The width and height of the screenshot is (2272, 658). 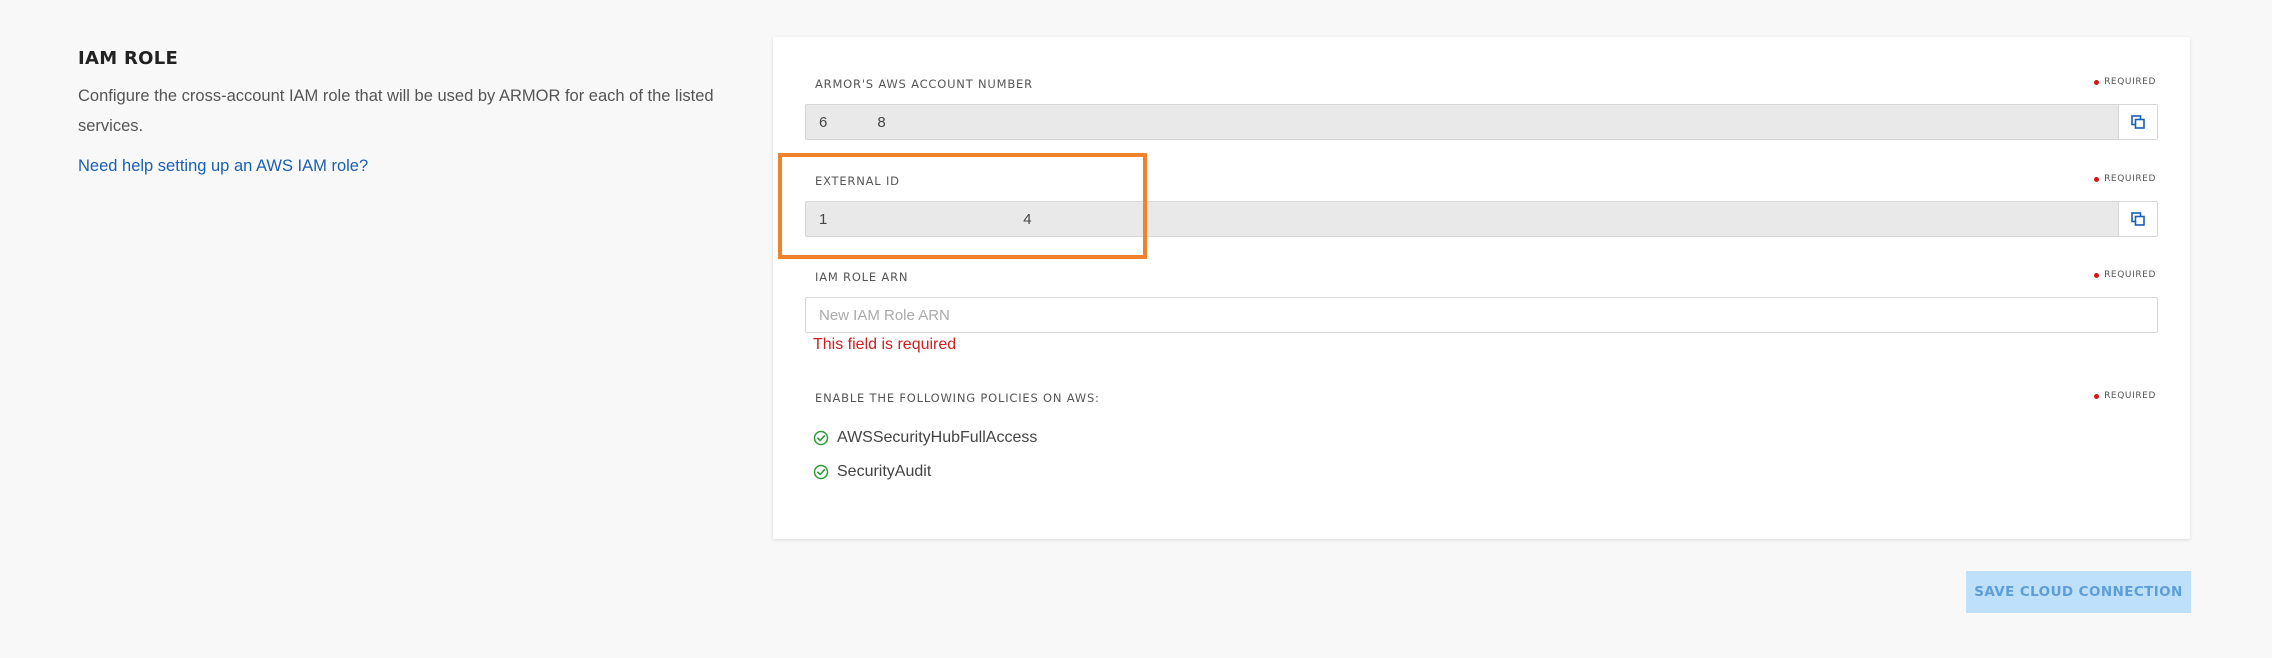 I want to click on policy-item: SecurityAudit, so click(x=1485, y=472).